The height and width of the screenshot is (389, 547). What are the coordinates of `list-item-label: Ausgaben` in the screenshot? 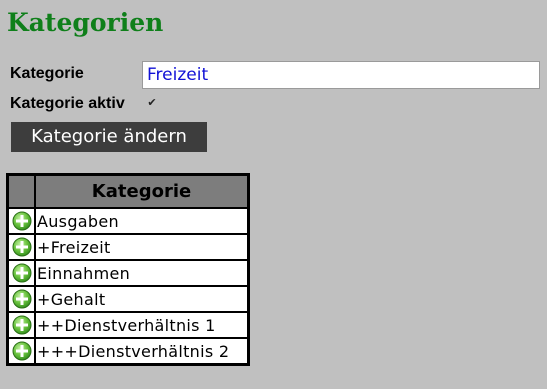 It's located at (142, 221).